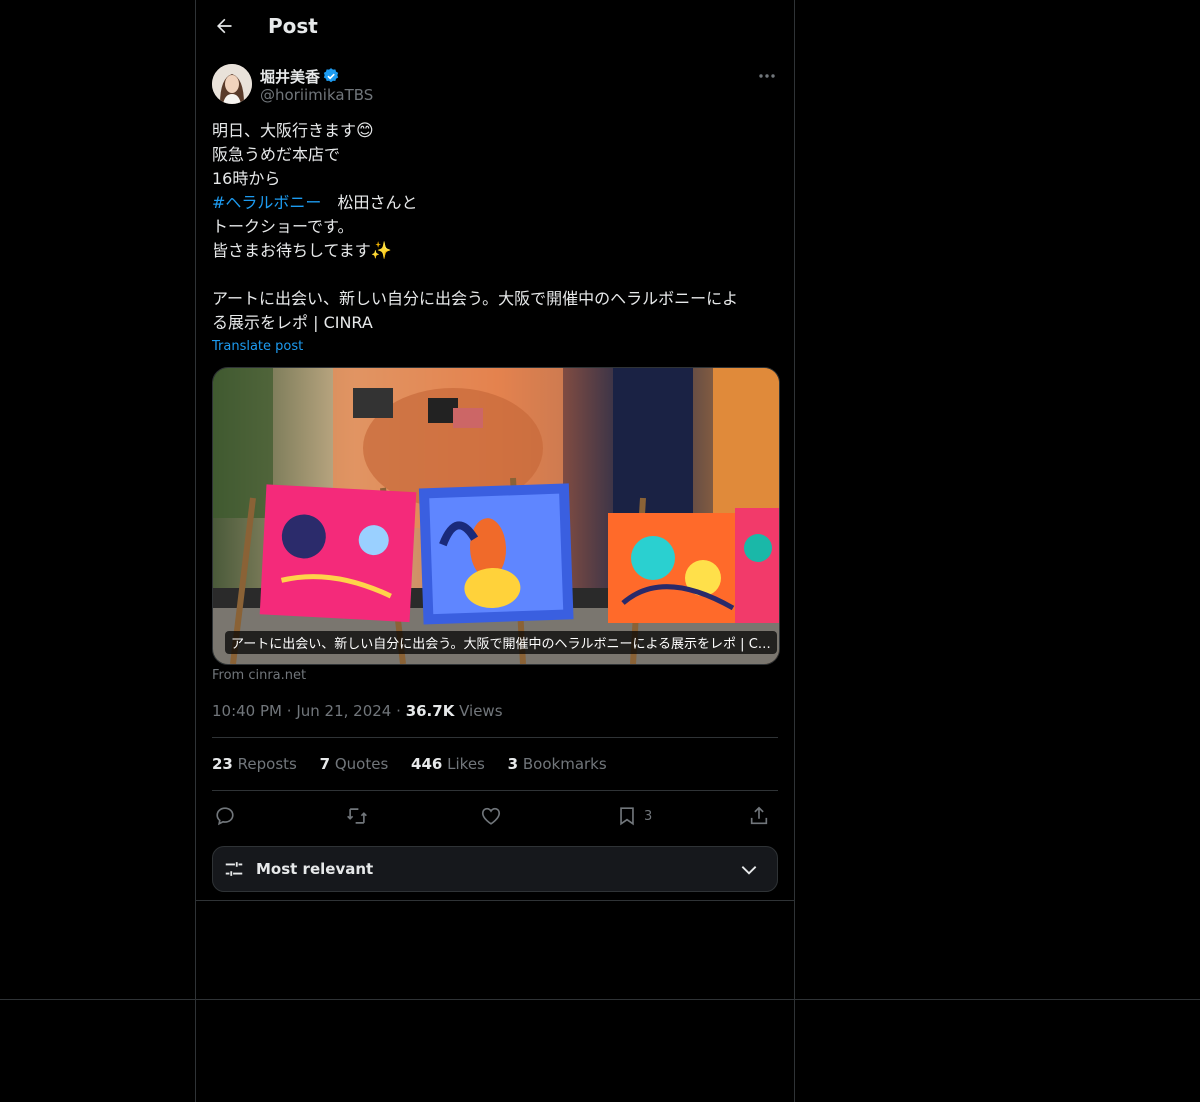  What do you see at coordinates (475, 298) in the screenshot?
I see `link-title-line: アートに出会い、新しい自分に出会う。大阪で開催中のヘラルボニーによ` at bounding box center [475, 298].